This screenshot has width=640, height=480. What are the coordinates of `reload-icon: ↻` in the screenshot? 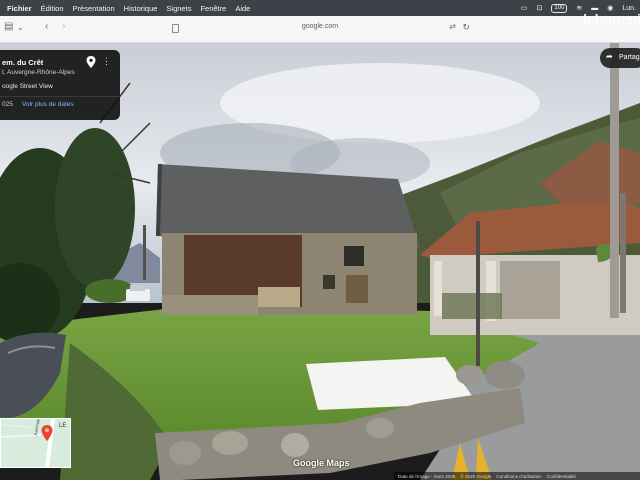 It's located at (466, 27).